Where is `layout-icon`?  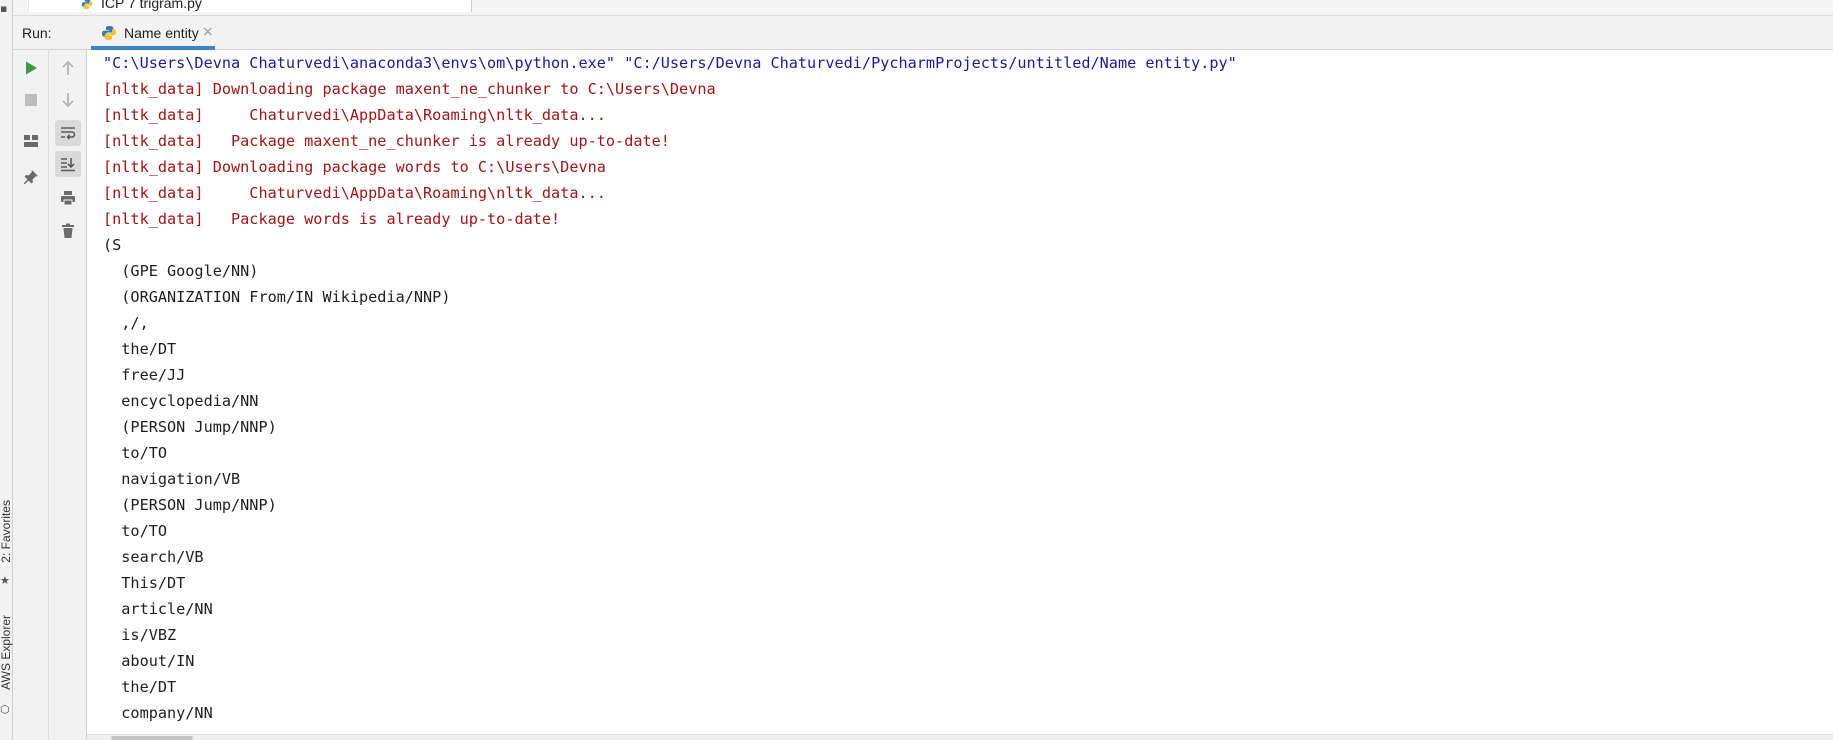 layout-icon is located at coordinates (31, 141).